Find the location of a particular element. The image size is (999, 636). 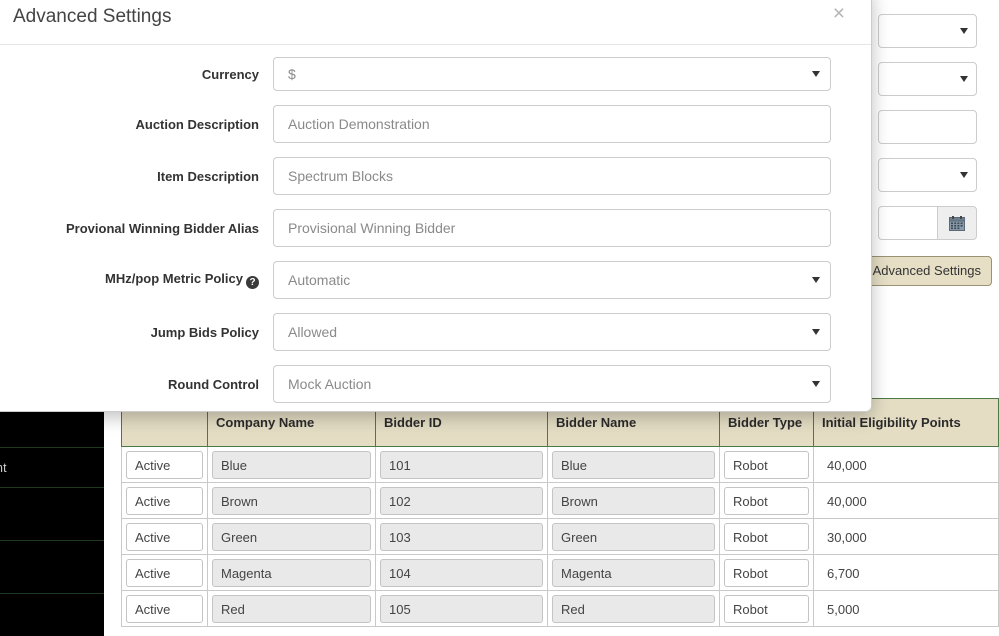

eligibility-points-input: 5,000 is located at coordinates (906, 608).